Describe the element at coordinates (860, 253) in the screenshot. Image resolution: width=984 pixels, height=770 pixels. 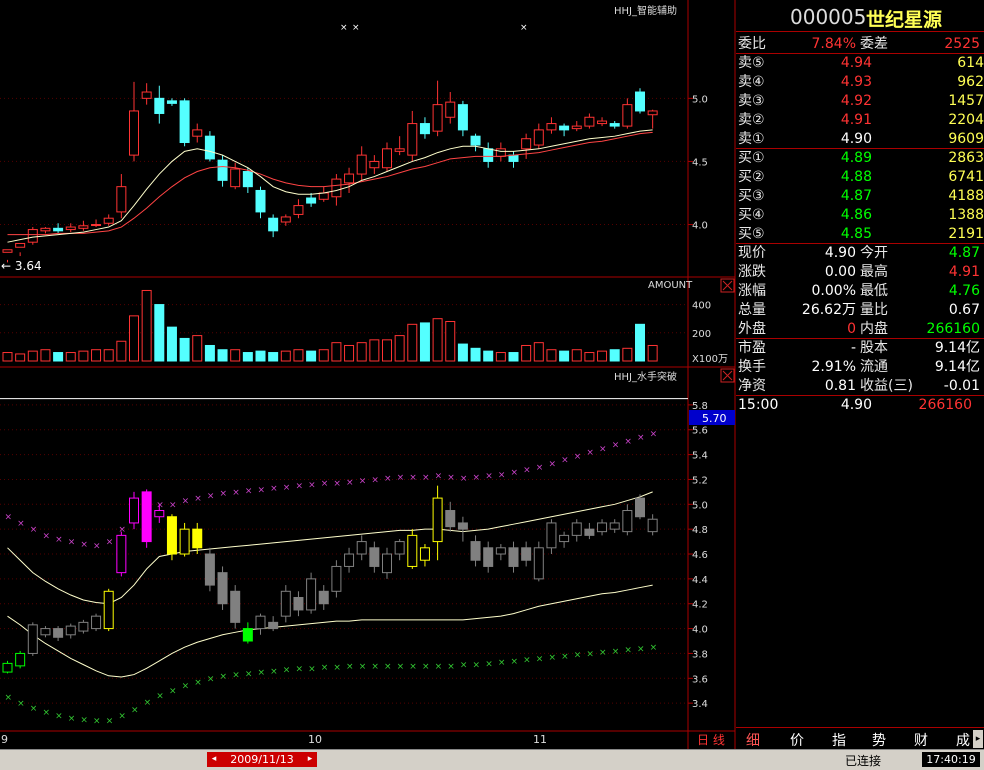
I see `stat-row: 现价 4.90 今开 4.87` at that location.